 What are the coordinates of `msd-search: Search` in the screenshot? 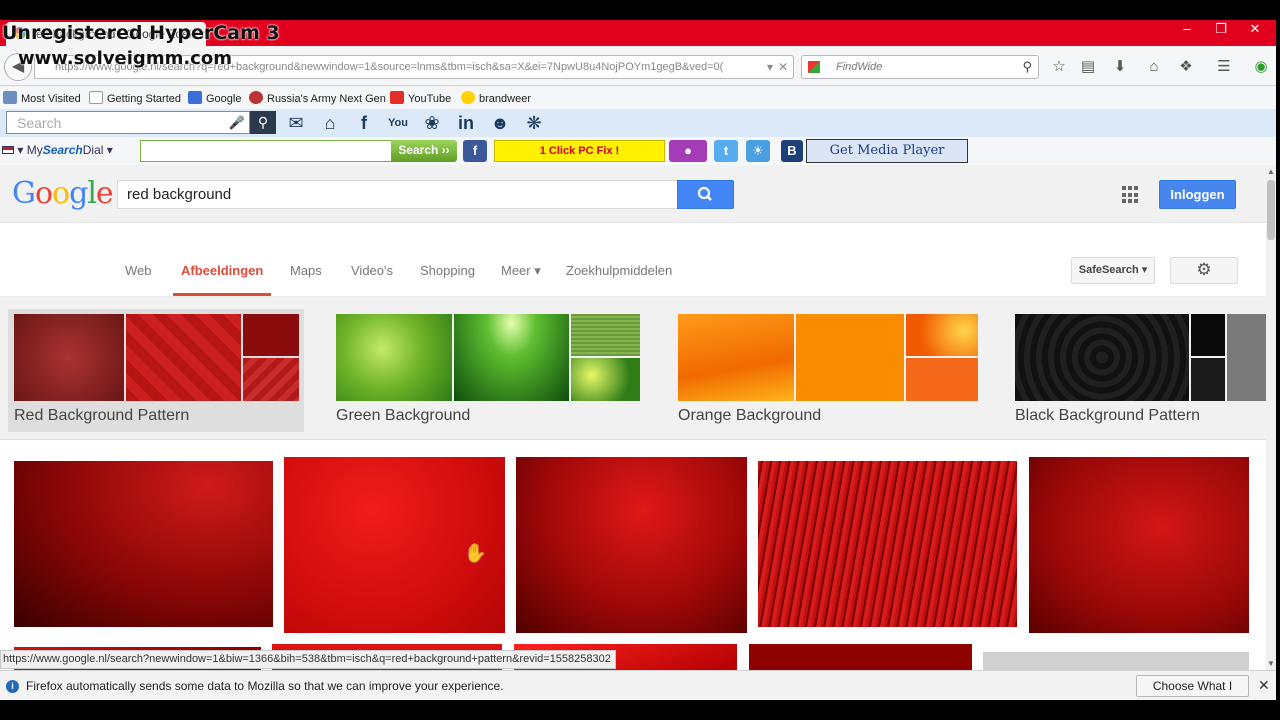 It's located at (62, 150).